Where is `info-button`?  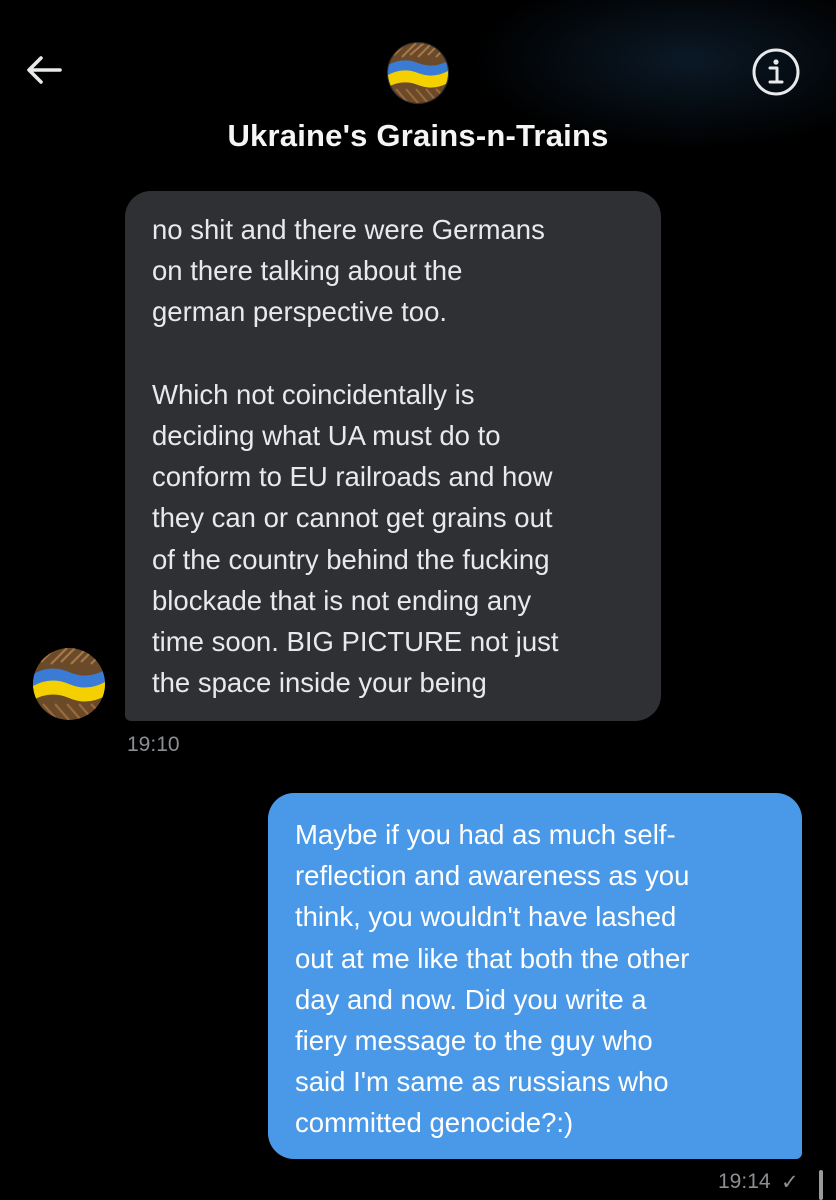
info-button is located at coordinates (776, 72).